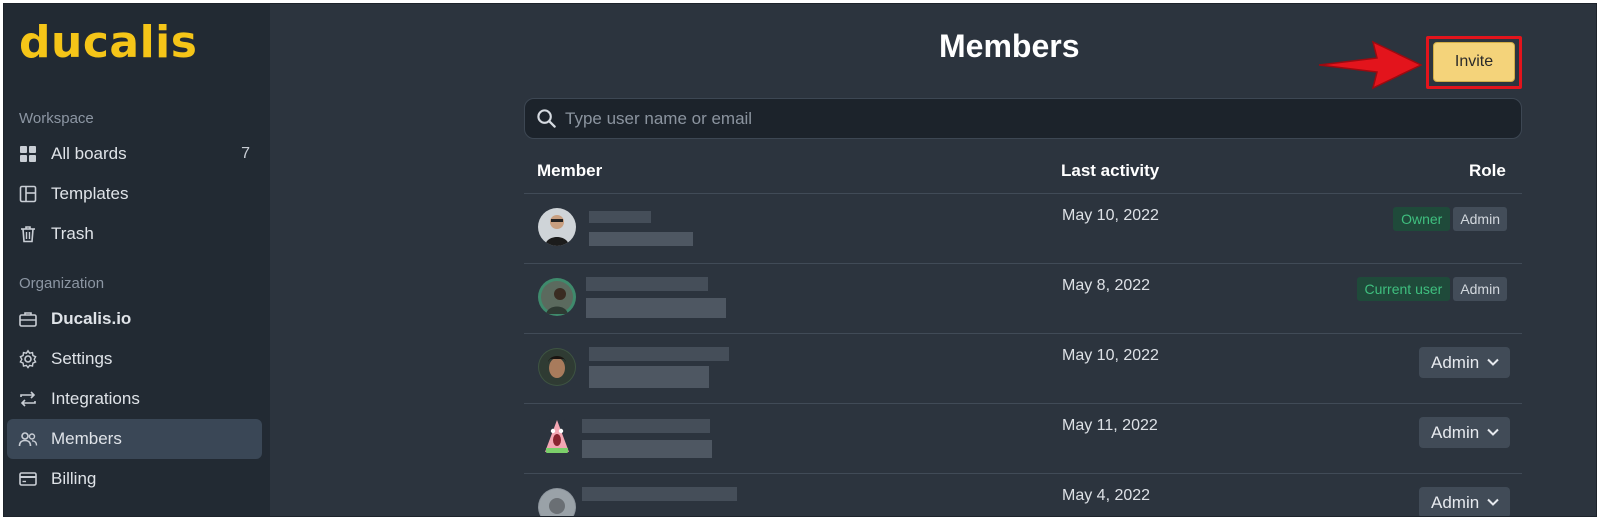 The image size is (1600, 520). What do you see at coordinates (1110, 425) in the screenshot?
I see `last-activity-date: May 11, 2022` at bounding box center [1110, 425].